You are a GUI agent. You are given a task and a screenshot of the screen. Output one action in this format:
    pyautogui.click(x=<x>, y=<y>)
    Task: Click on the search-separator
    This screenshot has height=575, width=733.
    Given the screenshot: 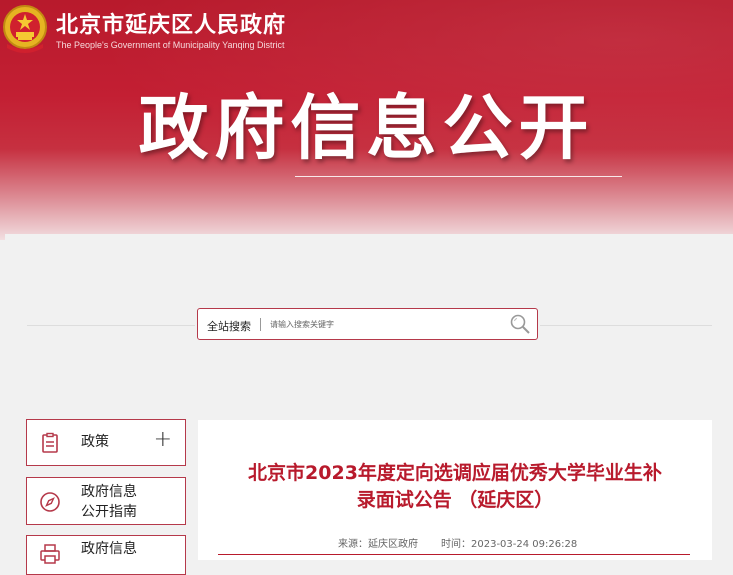 What is the action you would take?
    pyautogui.click(x=260, y=324)
    